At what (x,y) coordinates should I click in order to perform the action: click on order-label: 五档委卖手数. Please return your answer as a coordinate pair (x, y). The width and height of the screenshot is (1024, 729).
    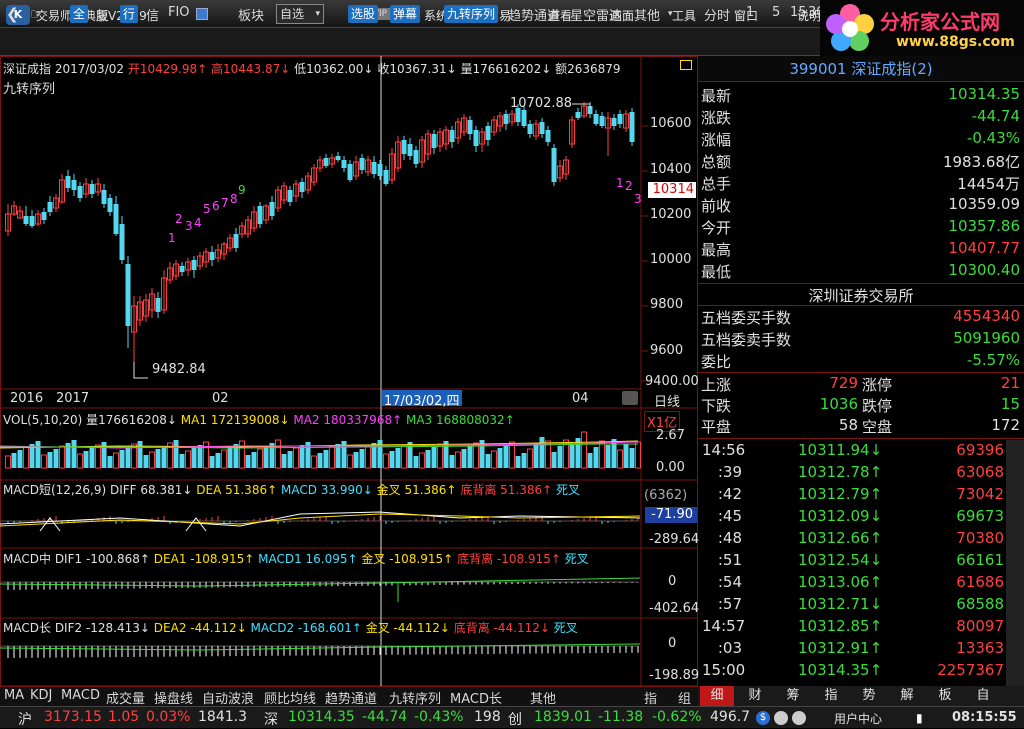
    Looking at the image, I should click on (746, 340).